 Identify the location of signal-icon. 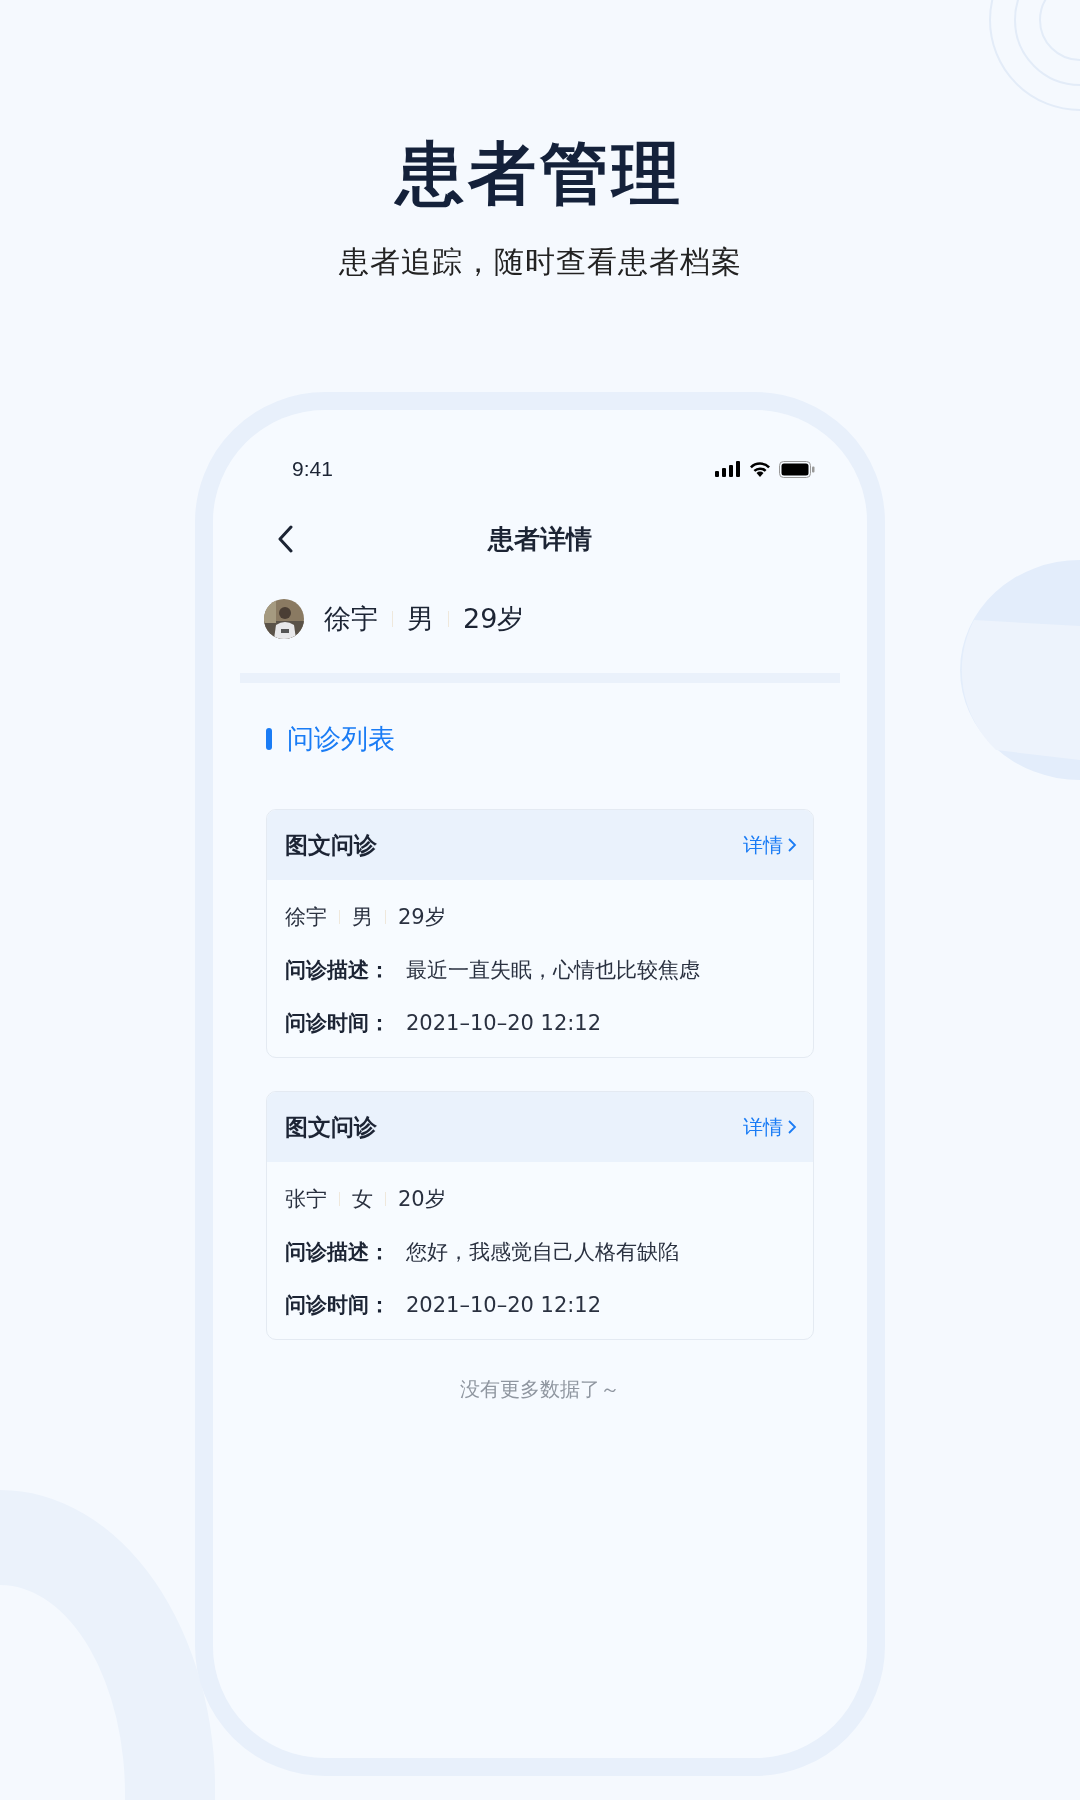
(728, 469).